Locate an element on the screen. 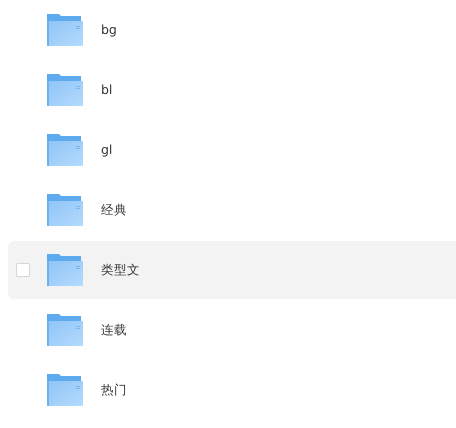 The width and height of the screenshot is (456, 428). folder-name: 经典 is located at coordinates (114, 210).